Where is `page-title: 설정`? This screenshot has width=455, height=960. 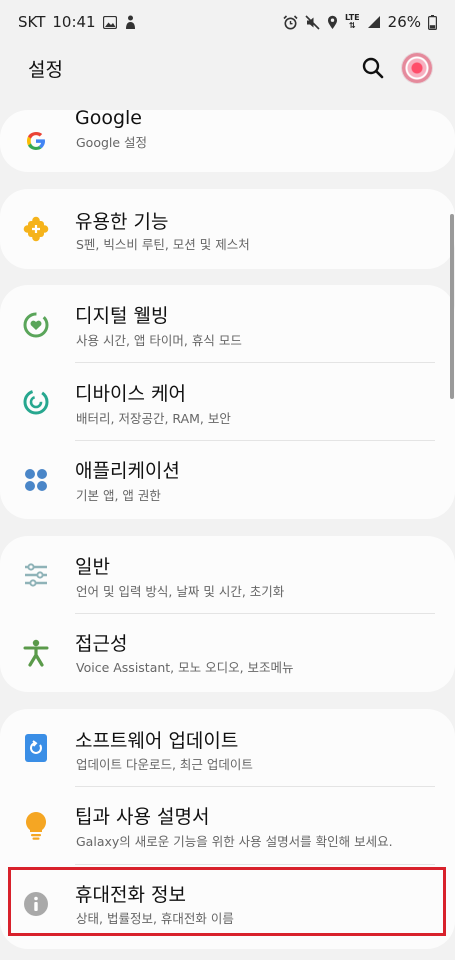
page-title: 설정 is located at coordinates (45, 70).